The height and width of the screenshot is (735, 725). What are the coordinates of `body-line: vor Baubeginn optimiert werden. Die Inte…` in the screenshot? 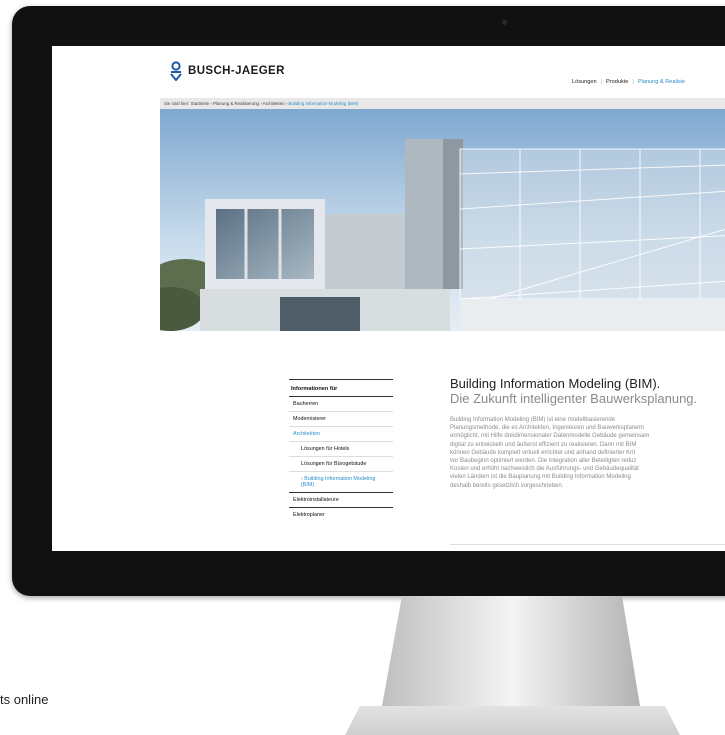 It's located at (543, 461).